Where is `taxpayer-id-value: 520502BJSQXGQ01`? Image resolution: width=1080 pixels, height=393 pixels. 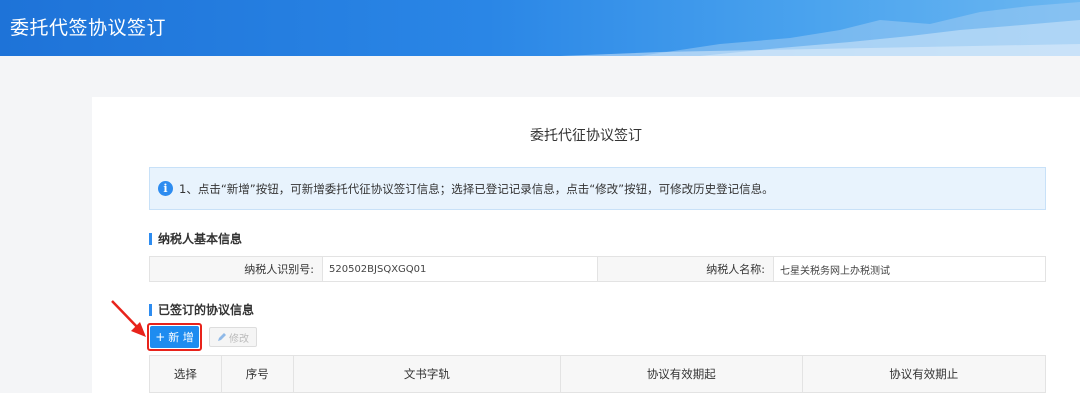 taxpayer-id-value: 520502BJSQXGQ01 is located at coordinates (459, 269).